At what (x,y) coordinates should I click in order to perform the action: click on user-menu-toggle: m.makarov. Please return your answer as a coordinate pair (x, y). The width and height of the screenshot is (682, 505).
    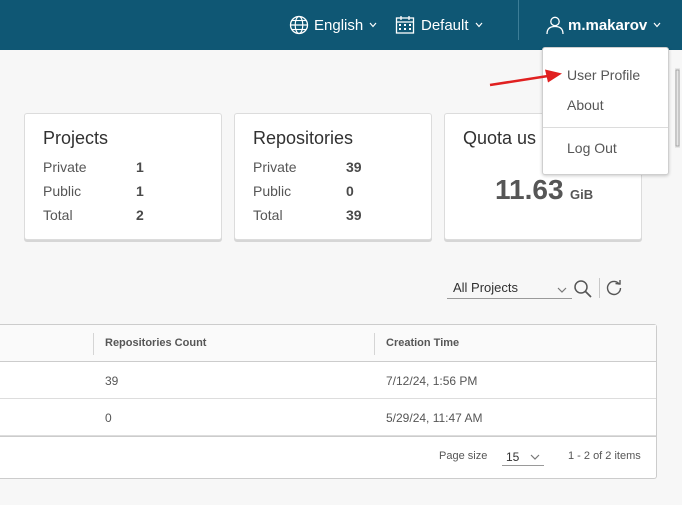
    Looking at the image, I should click on (603, 25).